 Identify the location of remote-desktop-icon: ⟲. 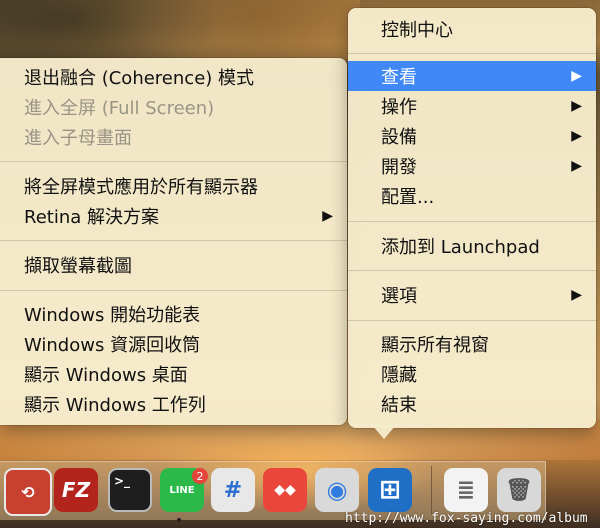
(28, 492).